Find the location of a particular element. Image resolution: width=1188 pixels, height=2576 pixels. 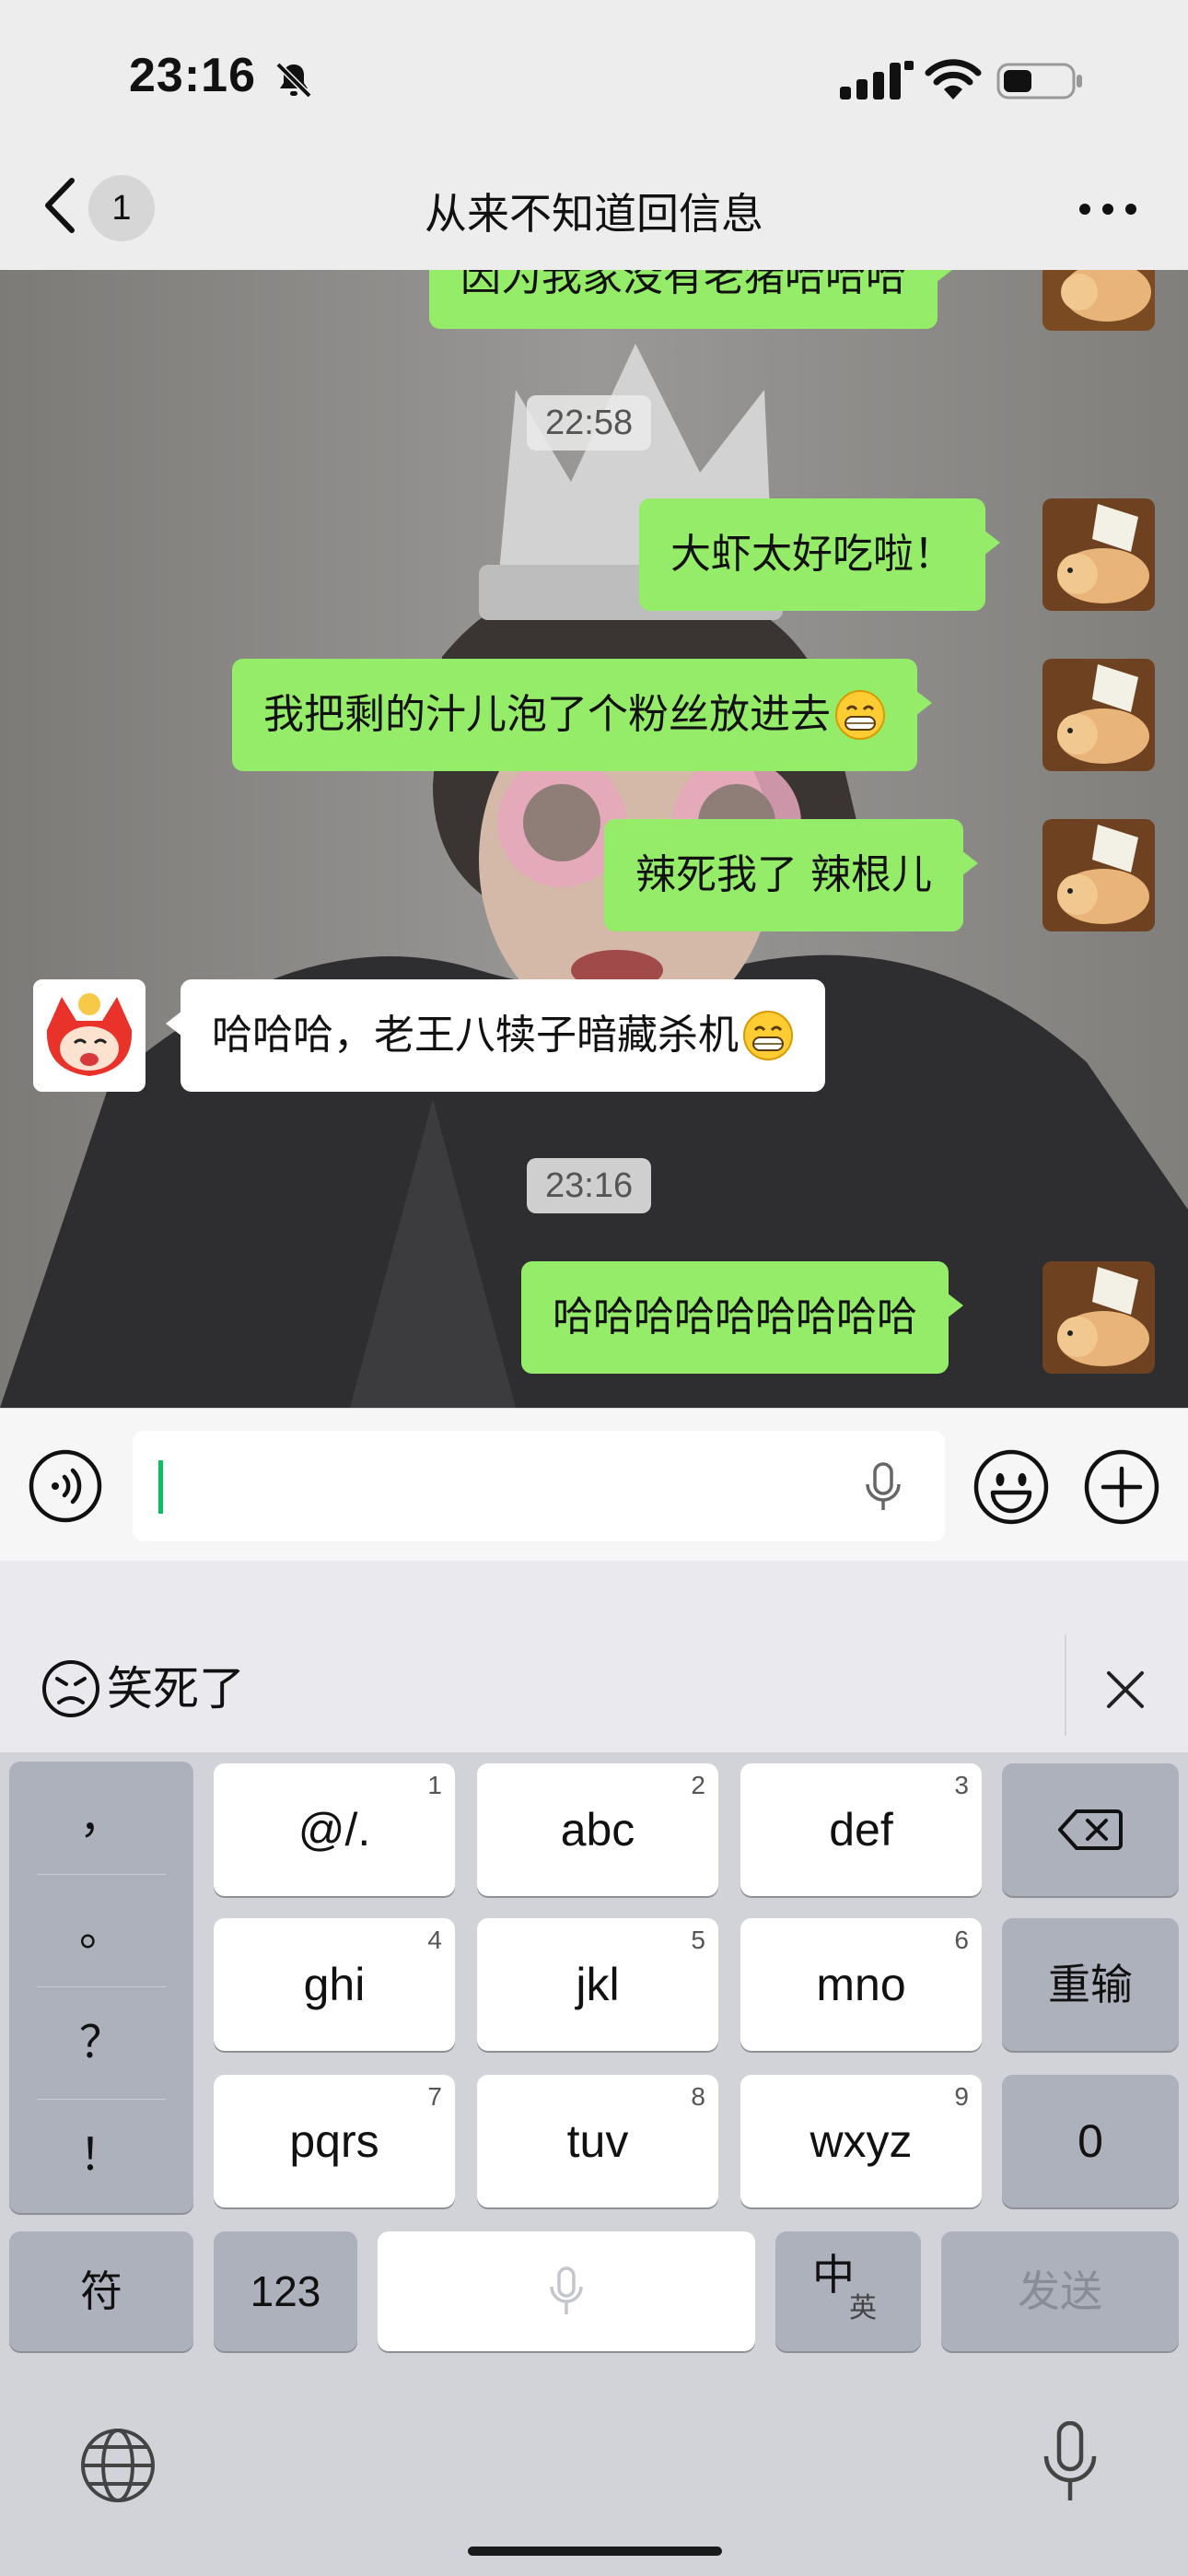

back-chevron-icon is located at coordinates (60, 205).